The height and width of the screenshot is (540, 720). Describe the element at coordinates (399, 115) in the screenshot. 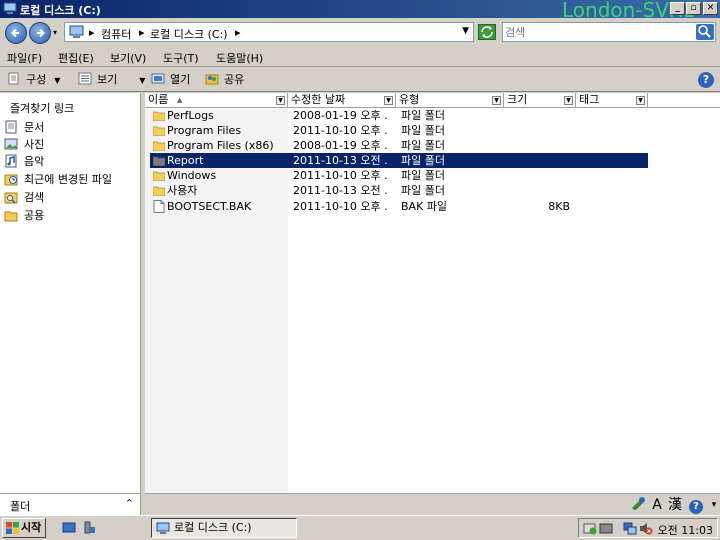

I see `file-row-perflogs: PerfLogs 2008-01-19 오후 ... 파일 폴더` at that location.